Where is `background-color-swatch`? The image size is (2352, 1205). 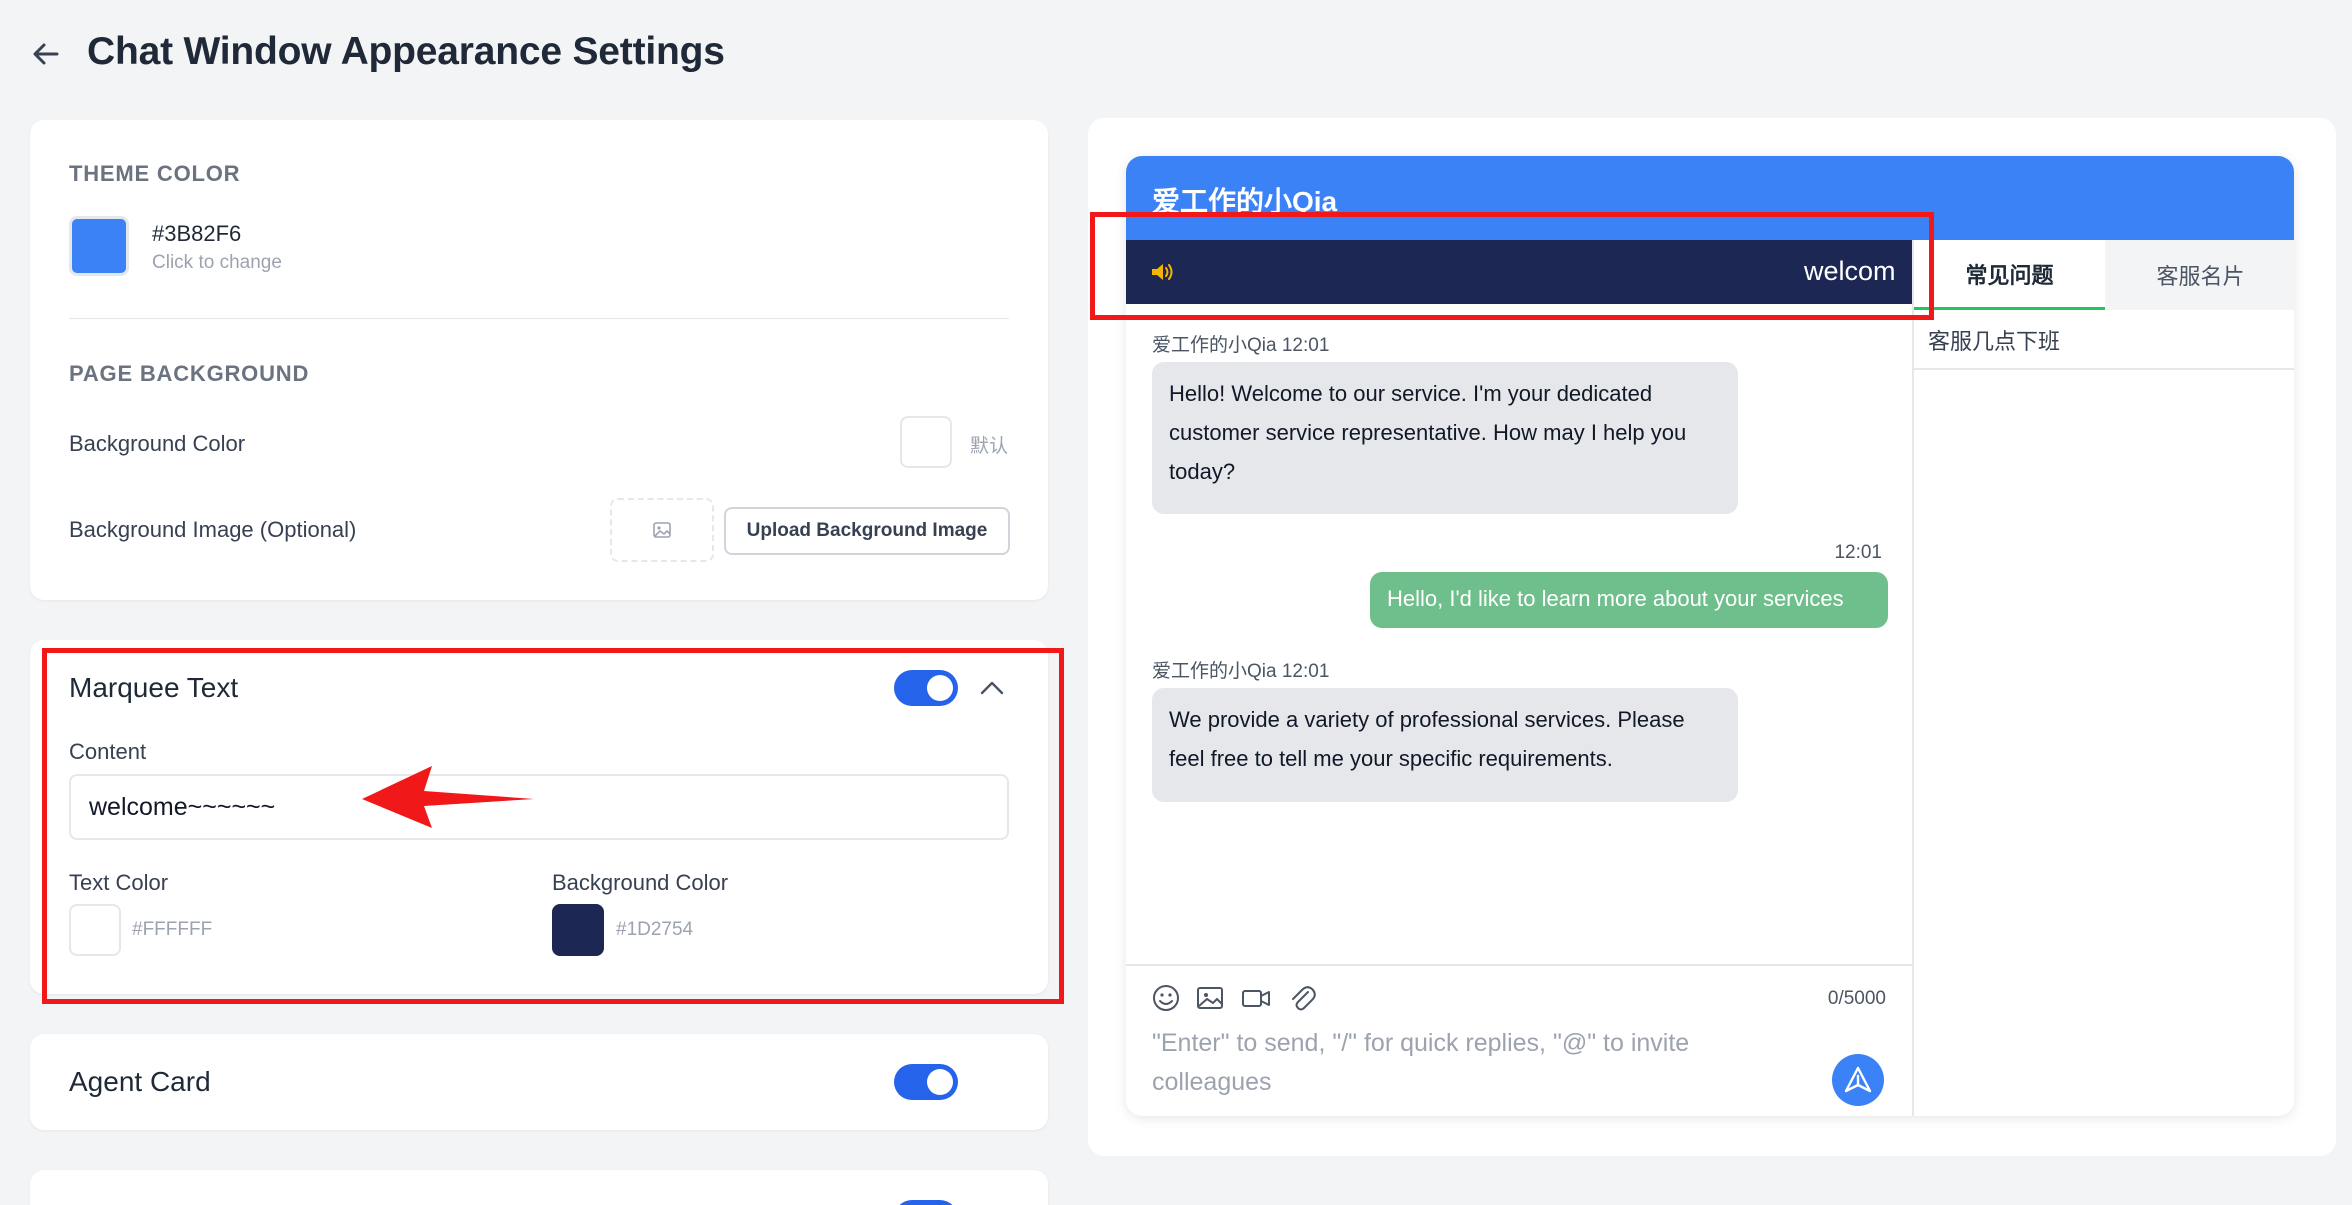
background-color-swatch is located at coordinates (926, 442).